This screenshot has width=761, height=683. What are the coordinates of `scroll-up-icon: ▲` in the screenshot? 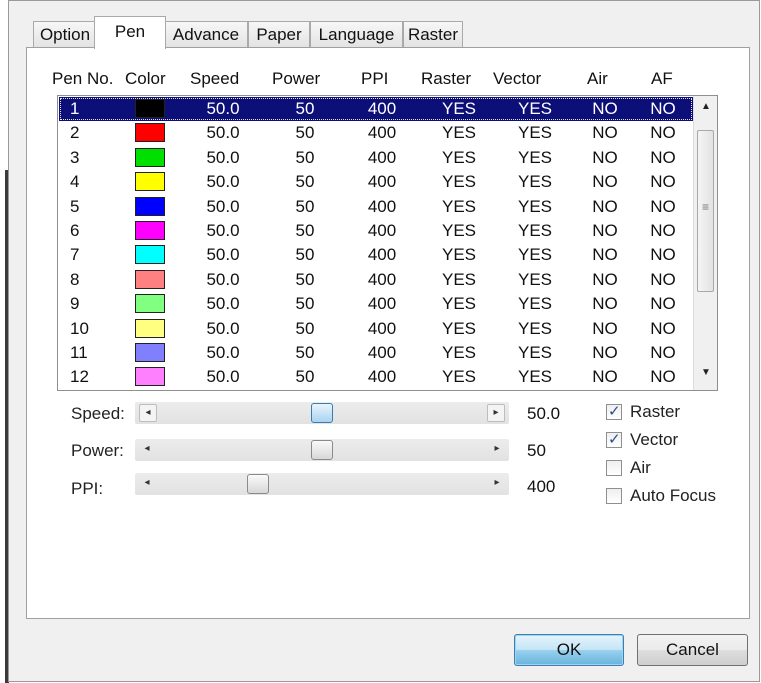 It's located at (705, 107).